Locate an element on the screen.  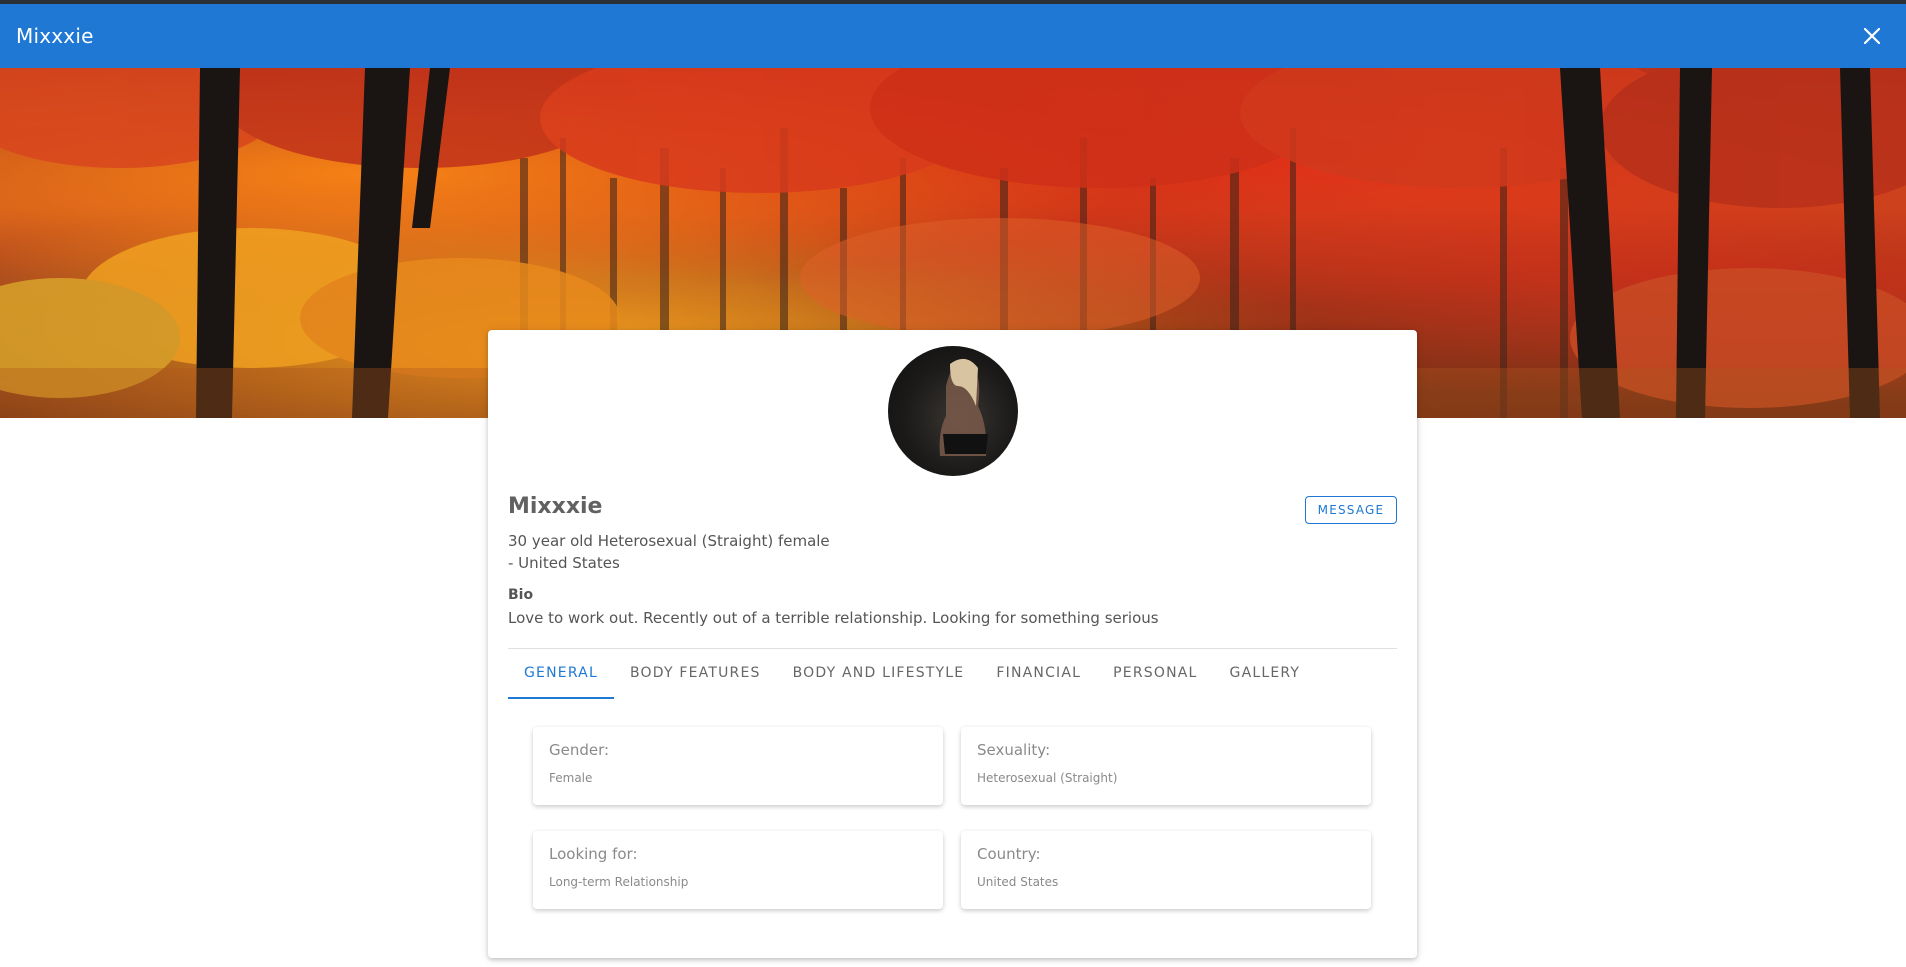
tab-general: GENERAL is located at coordinates (561, 674).